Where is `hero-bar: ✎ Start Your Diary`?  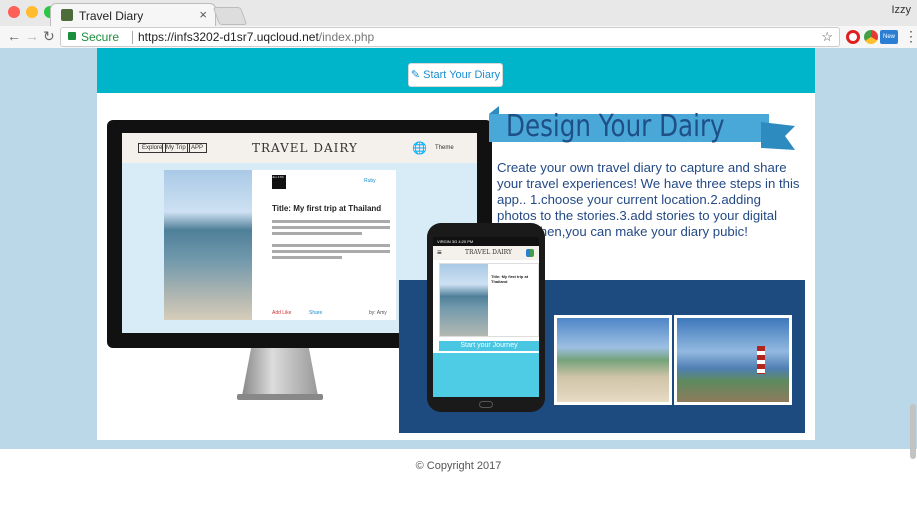 hero-bar: ✎ Start Your Diary is located at coordinates (456, 70).